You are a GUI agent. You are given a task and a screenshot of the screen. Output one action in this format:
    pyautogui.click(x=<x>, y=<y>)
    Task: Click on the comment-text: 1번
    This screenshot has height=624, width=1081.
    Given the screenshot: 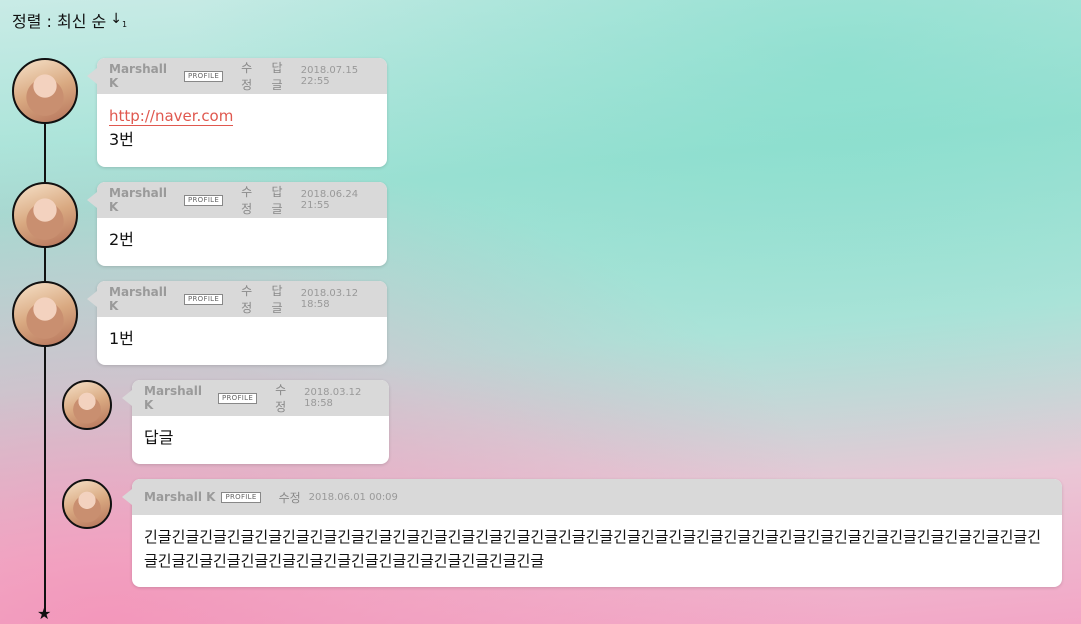 What is the action you would take?
    pyautogui.click(x=121, y=338)
    